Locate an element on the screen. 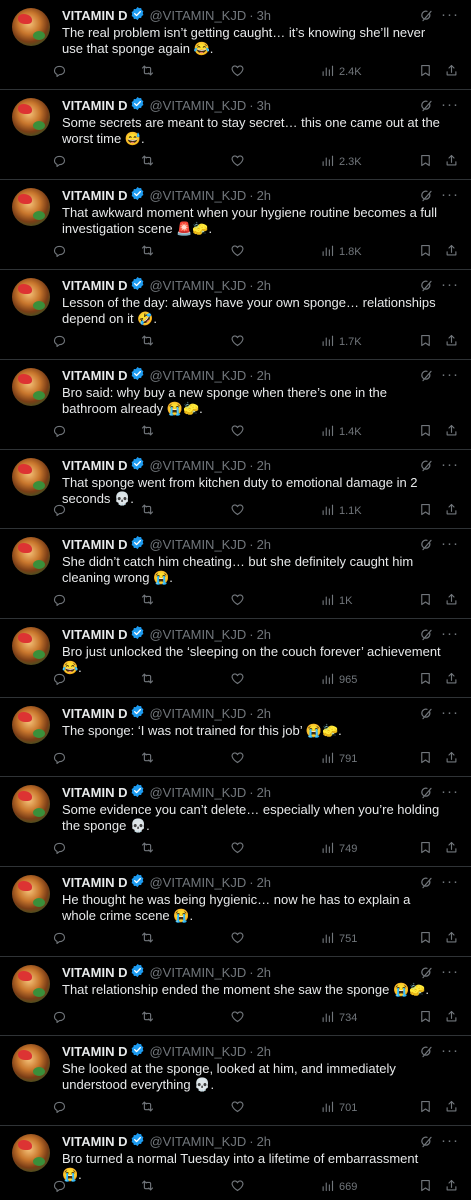 This screenshot has width=471, height=1200. views-button: 2.3K is located at coordinates (341, 162).